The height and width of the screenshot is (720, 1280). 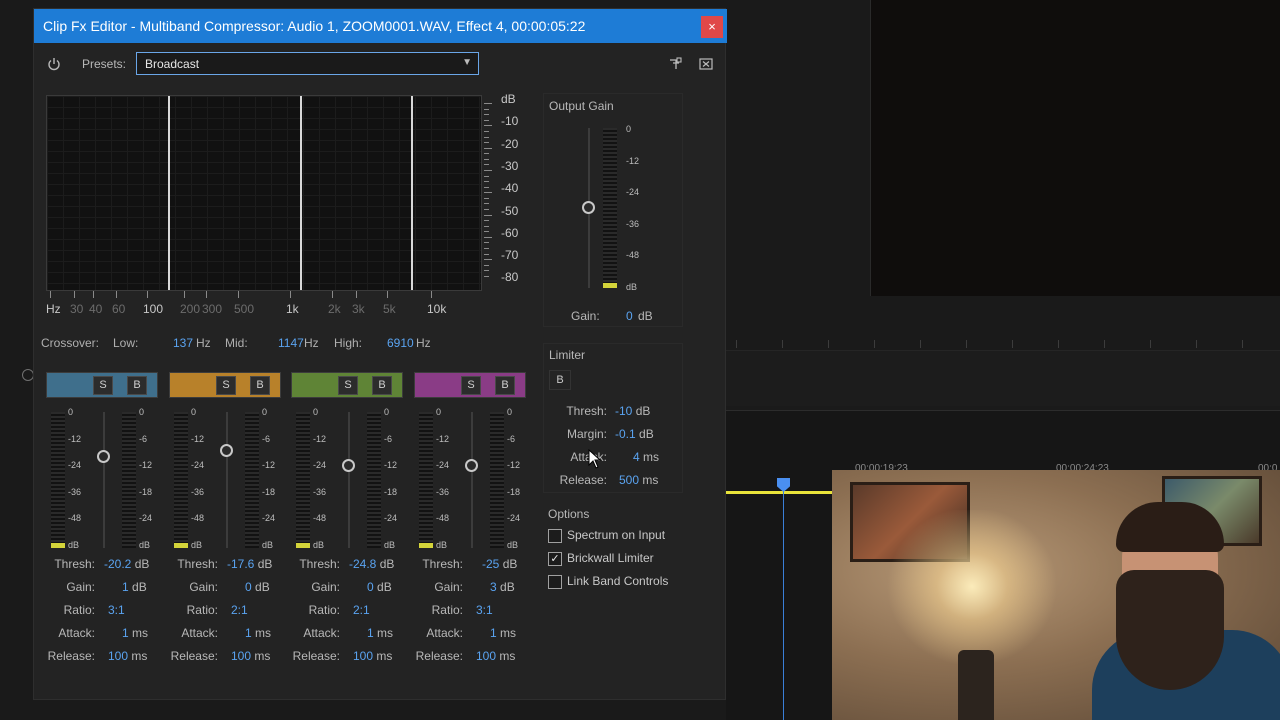 I want to click on limiter-release-field: 500 ms, so click(x=638, y=480).